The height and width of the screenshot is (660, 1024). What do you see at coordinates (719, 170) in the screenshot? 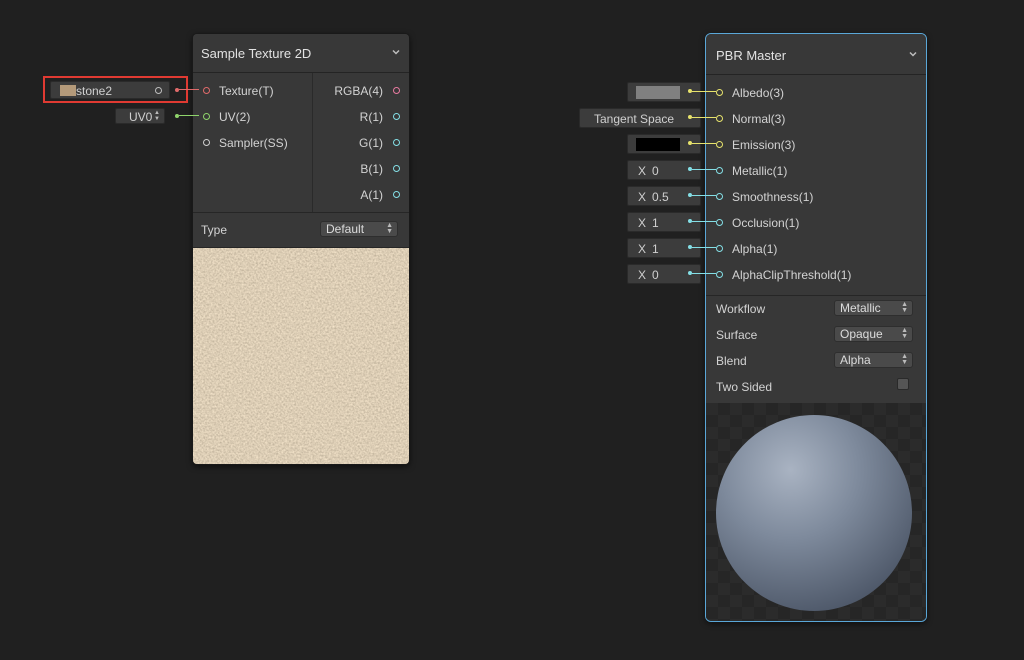
I see `metallic-port` at bounding box center [719, 170].